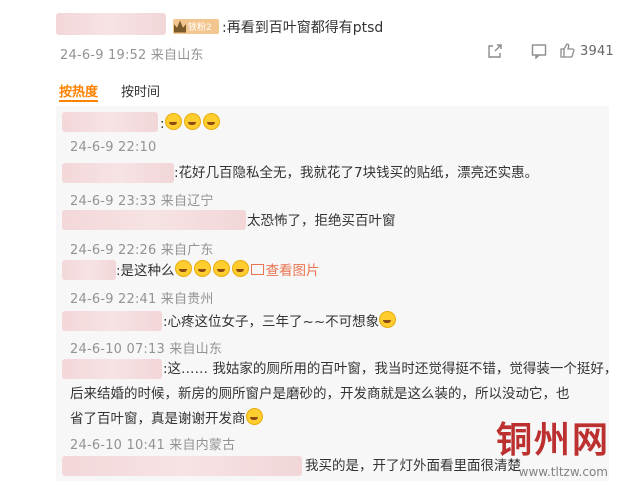  I want to click on crown-icon, so click(180, 26).